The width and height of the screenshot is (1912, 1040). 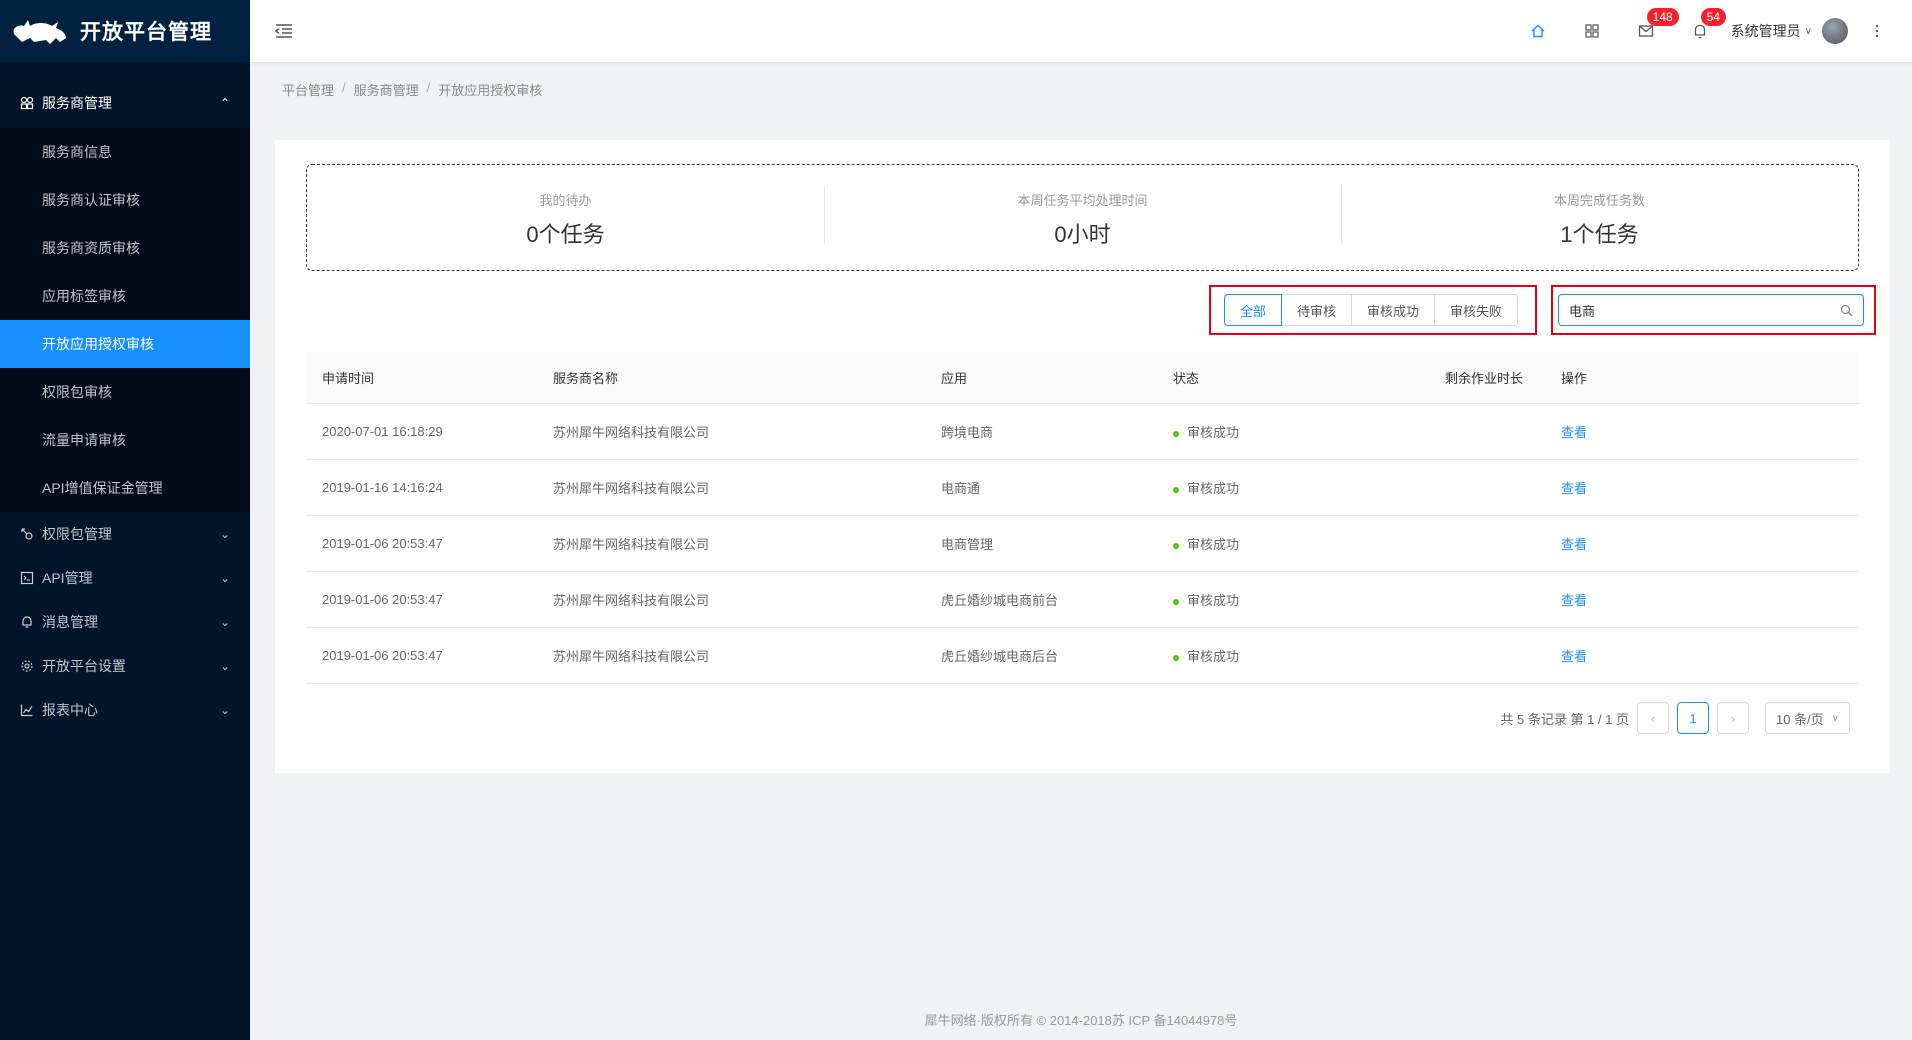 I want to click on next-page-button: ›, so click(x=1732, y=718).